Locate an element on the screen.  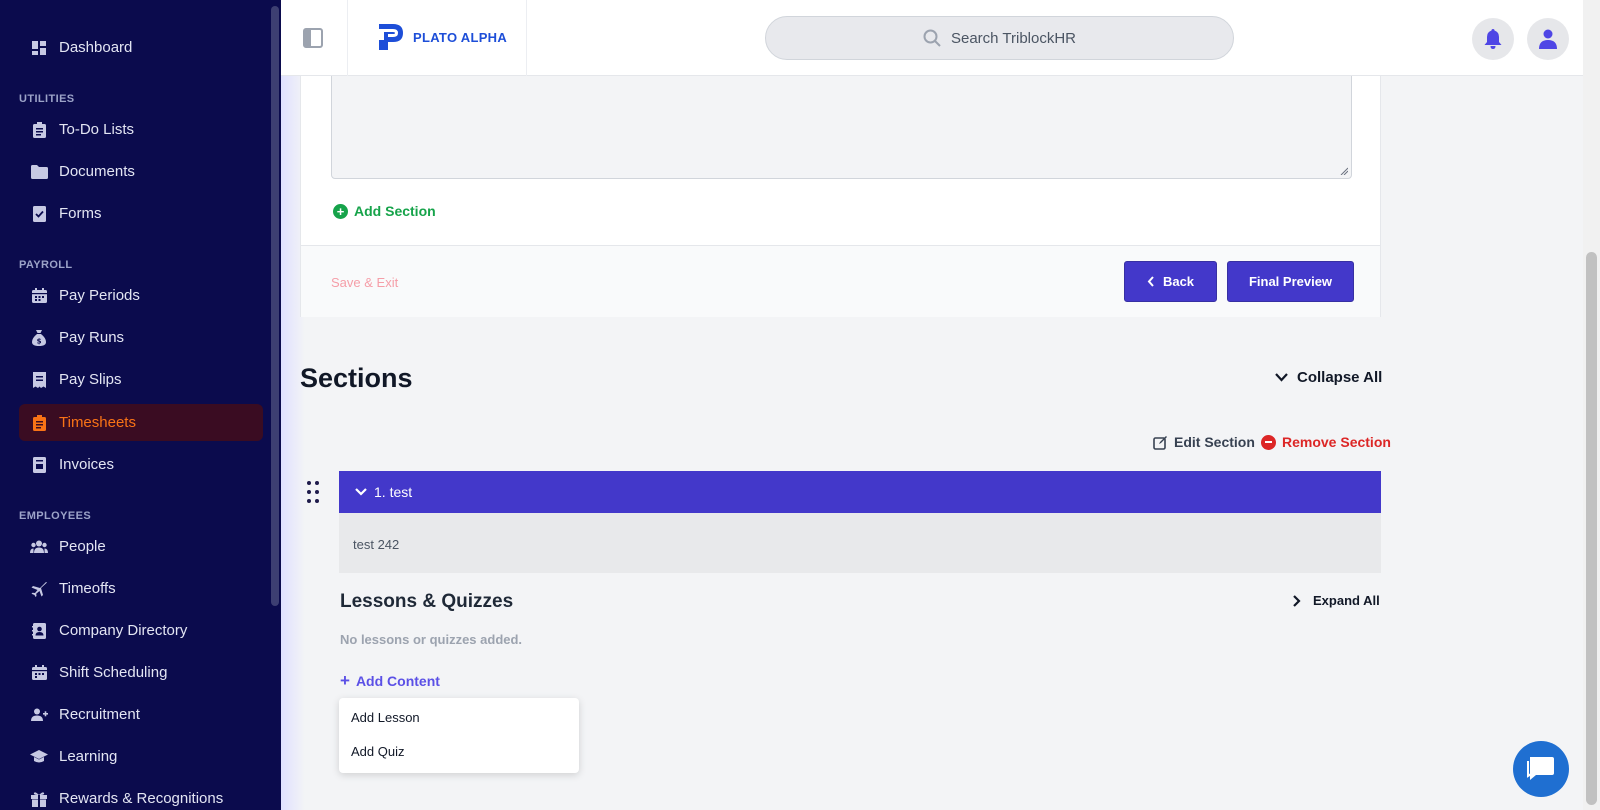
remove-section-button: Remove Section is located at coordinates (1326, 442).